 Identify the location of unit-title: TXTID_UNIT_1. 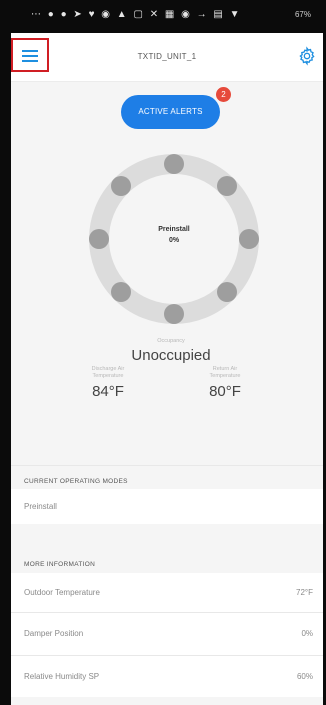
(167, 56).